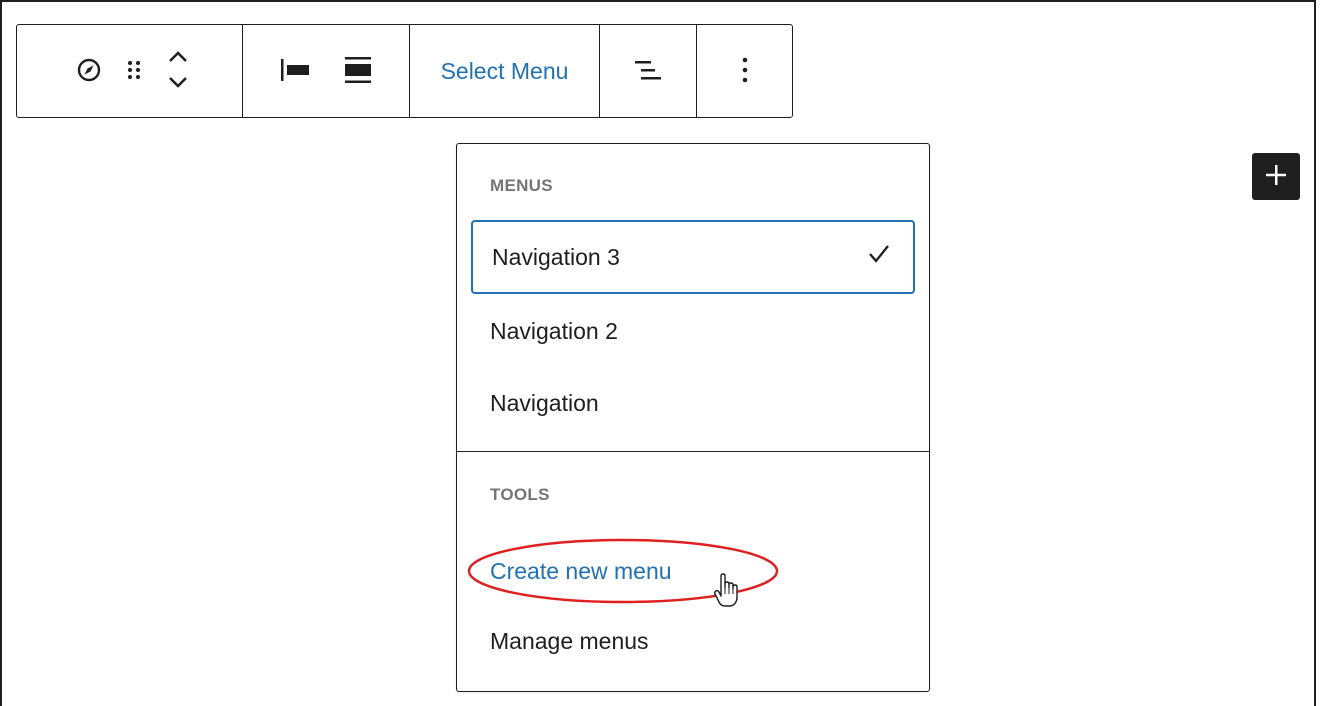 The height and width of the screenshot is (706, 1320). I want to click on move-down-button, so click(178, 83).